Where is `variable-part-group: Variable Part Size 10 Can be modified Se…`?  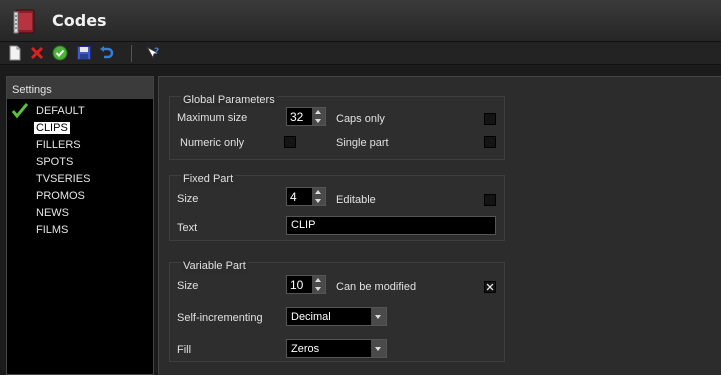 variable-part-group: Variable Part Size 10 Can be modified Se… is located at coordinates (337, 311).